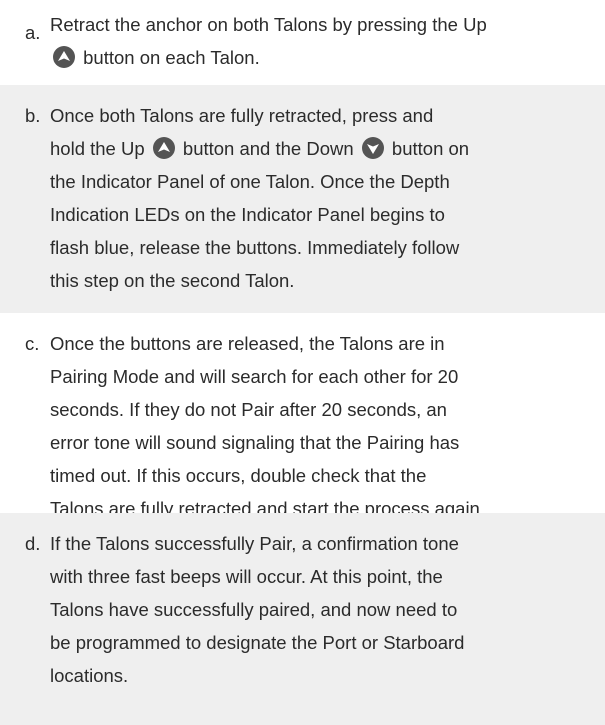  I want to click on step-letter: c., so click(32, 343).